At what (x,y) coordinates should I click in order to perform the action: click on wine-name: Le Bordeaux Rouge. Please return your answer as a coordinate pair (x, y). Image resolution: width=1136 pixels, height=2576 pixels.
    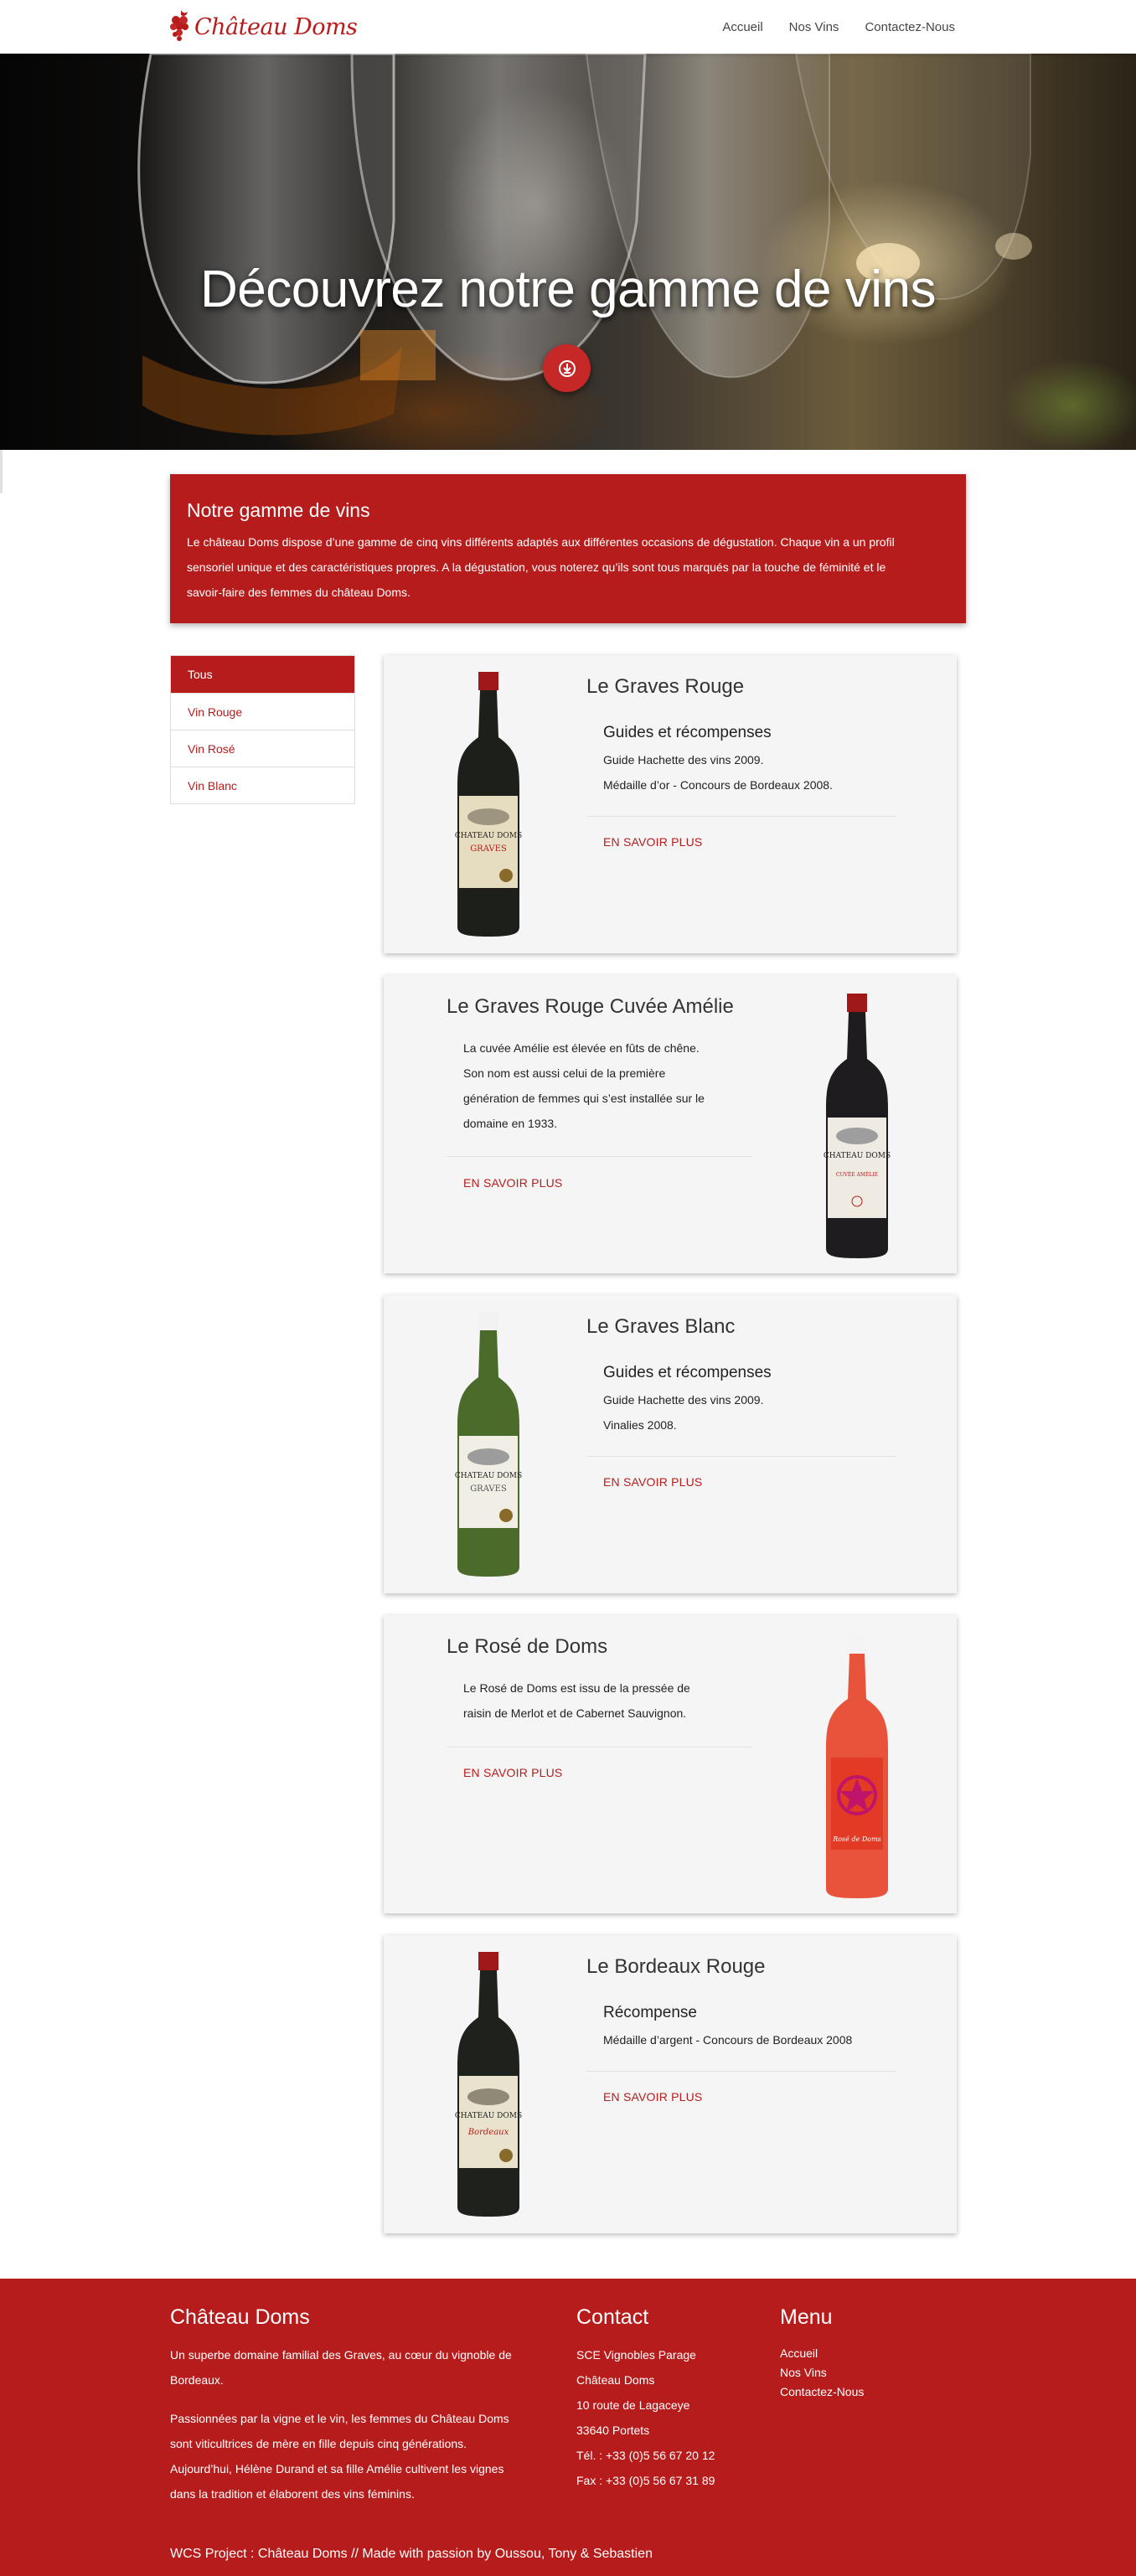
    Looking at the image, I should click on (676, 1966).